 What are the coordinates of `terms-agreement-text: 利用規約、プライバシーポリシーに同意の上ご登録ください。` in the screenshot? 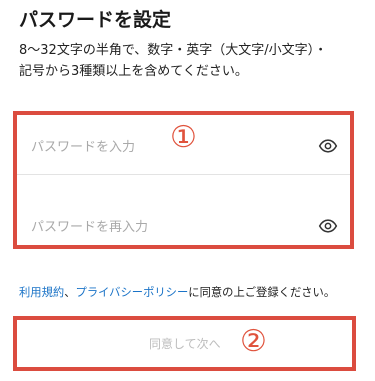 It's located at (177, 293).